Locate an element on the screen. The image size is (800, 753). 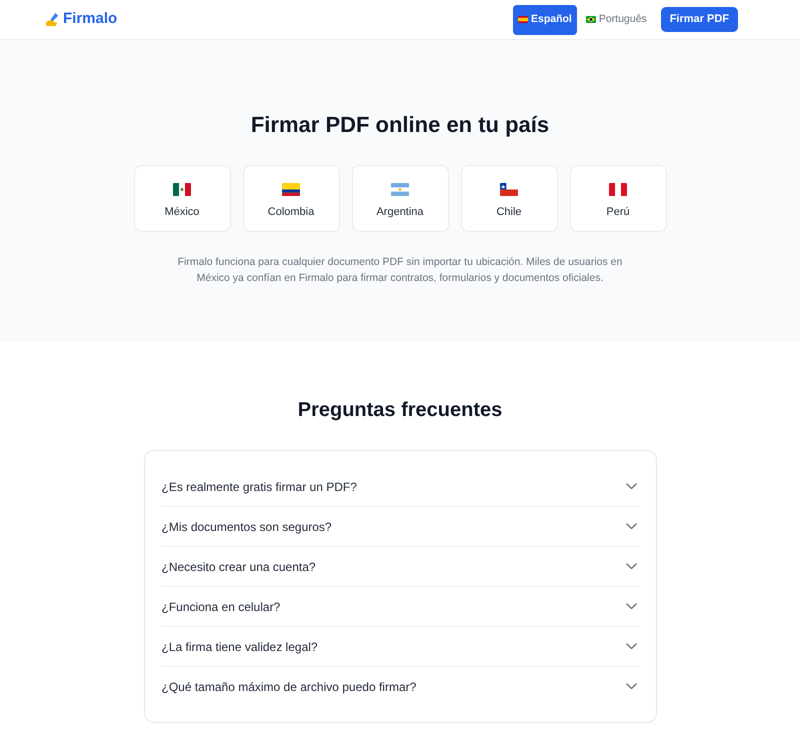
sign-pdf-button: Firmar PDF is located at coordinates (699, 19).